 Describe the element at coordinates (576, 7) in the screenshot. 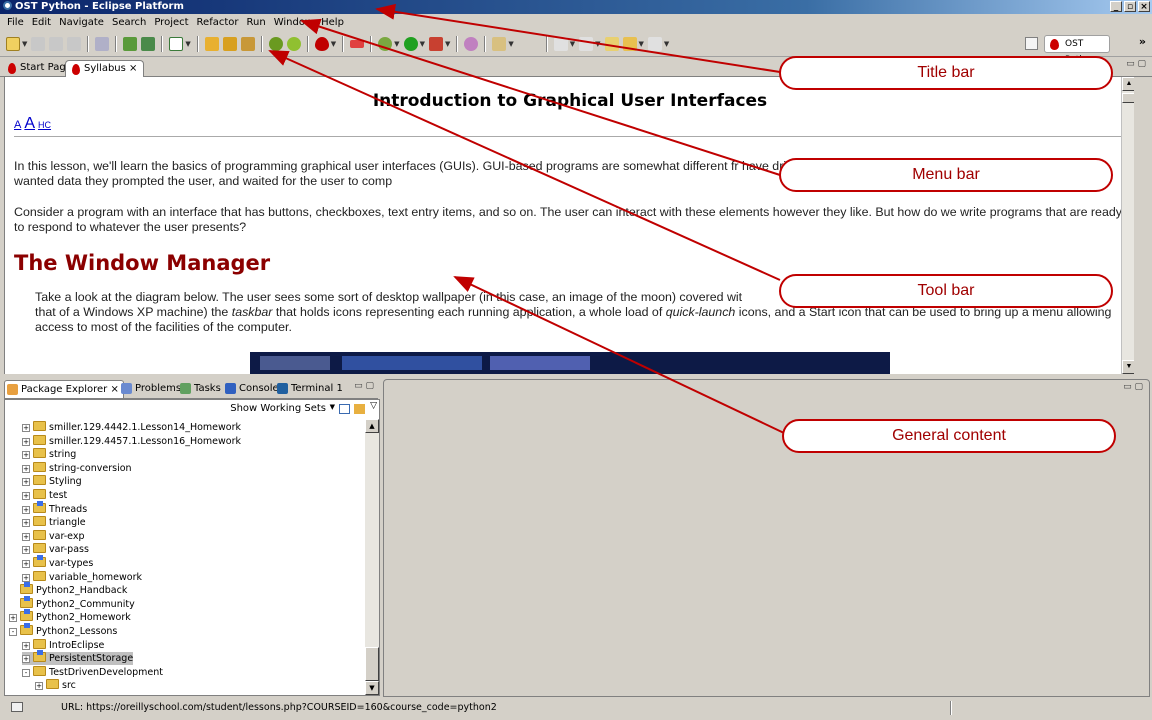

I see `title-bar: OST Python - Eclipse Platform _ ▫ ×` at that location.